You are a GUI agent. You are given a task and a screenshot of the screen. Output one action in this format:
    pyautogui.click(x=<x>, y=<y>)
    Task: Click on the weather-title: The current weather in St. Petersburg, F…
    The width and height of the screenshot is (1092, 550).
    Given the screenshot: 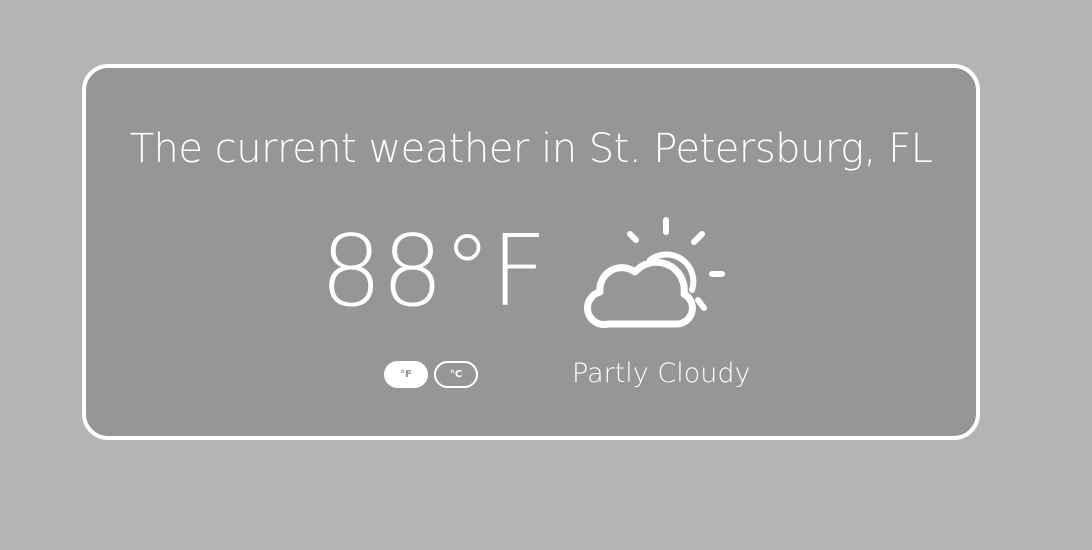 What is the action you would take?
    pyautogui.click(x=531, y=149)
    